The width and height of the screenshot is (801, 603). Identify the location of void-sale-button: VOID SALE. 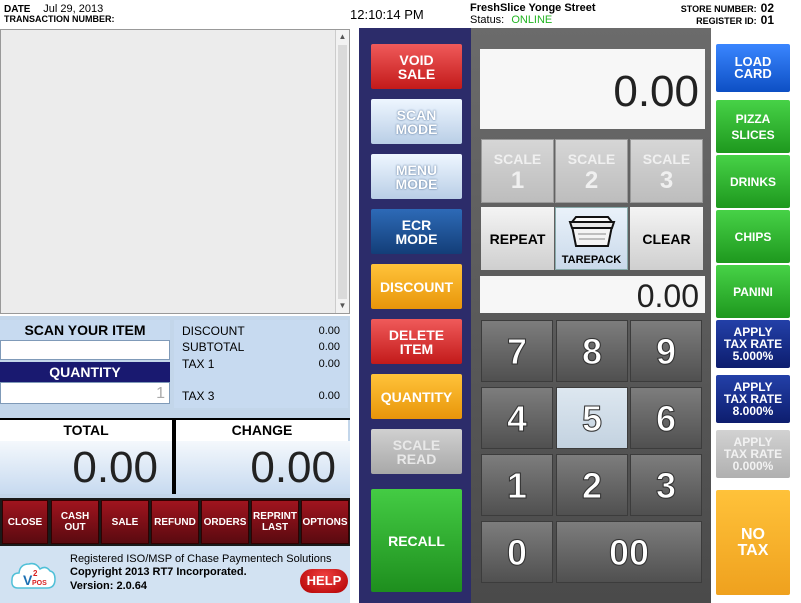
(416, 66).